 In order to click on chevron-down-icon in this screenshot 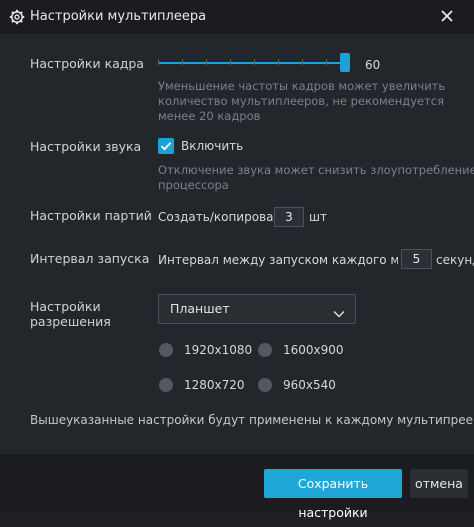, I will do `click(339, 311)`.